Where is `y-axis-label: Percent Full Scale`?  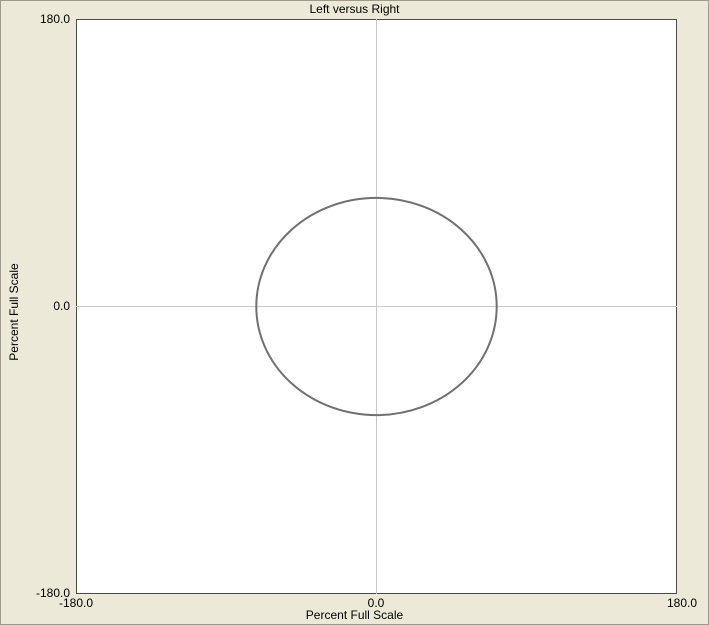
y-axis-label: Percent Full Scale is located at coordinates (14, 312).